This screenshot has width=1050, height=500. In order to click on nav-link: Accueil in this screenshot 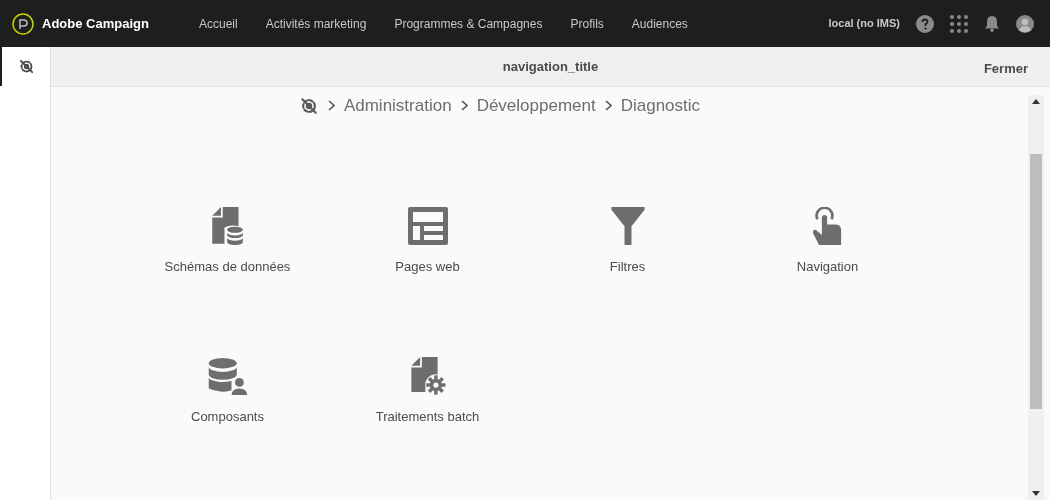, I will do `click(218, 23)`.